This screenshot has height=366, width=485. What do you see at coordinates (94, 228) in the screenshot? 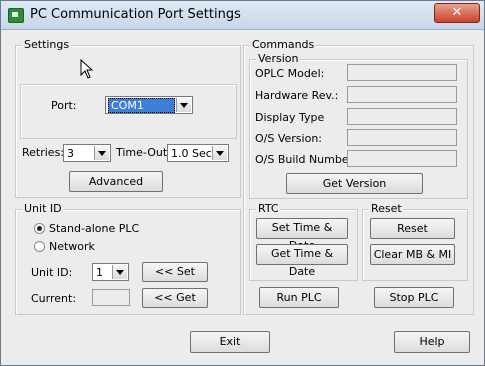
I see `standalone-label: Stand-alone PLC` at bounding box center [94, 228].